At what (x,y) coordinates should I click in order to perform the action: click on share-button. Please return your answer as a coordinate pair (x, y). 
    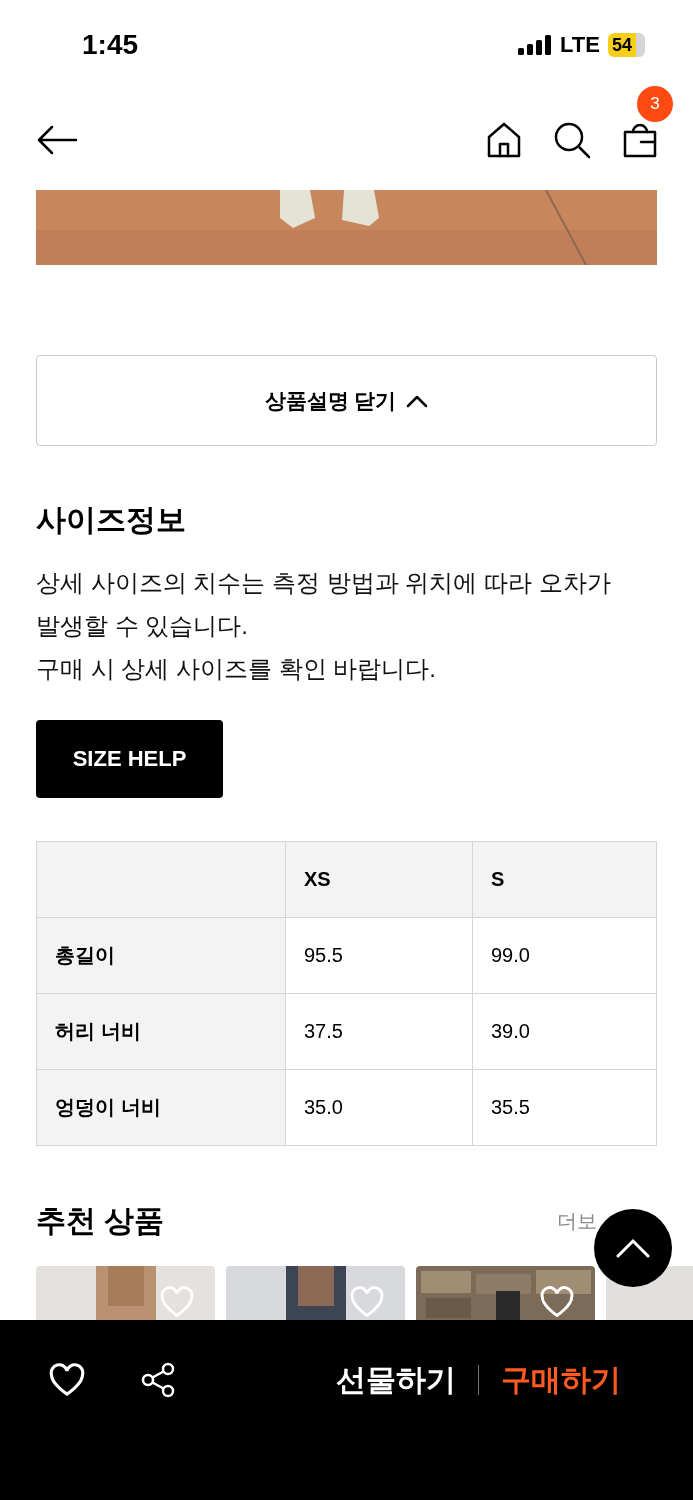
    Looking at the image, I should click on (158, 1380).